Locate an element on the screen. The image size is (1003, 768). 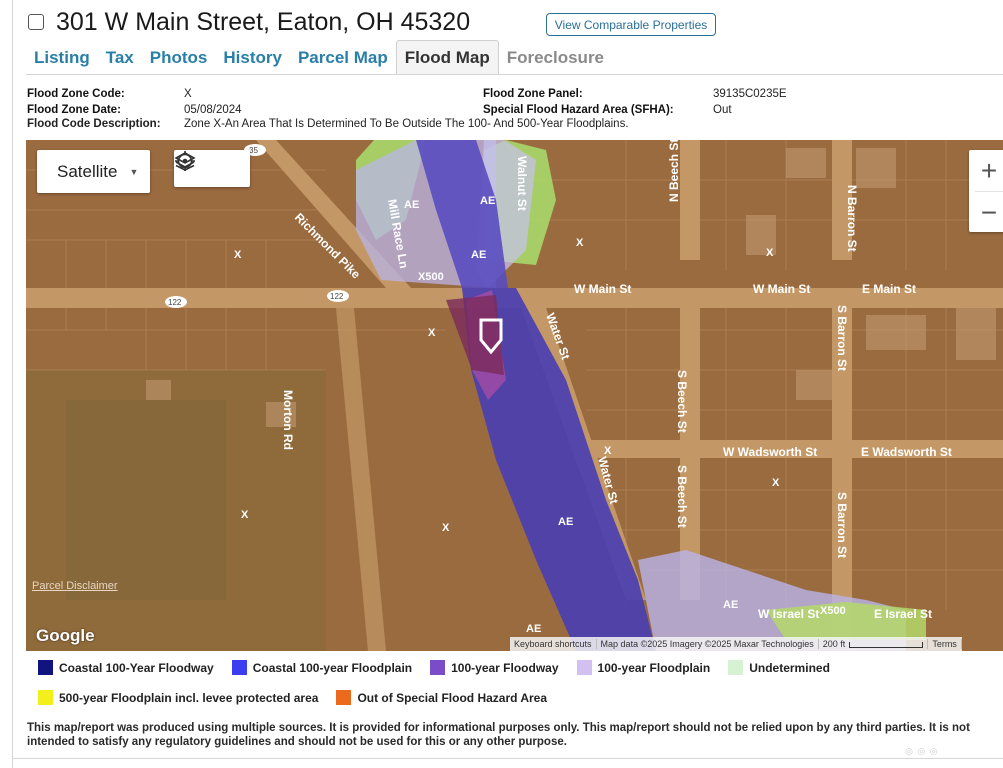
tab-photos: Photos is located at coordinates (179, 57).